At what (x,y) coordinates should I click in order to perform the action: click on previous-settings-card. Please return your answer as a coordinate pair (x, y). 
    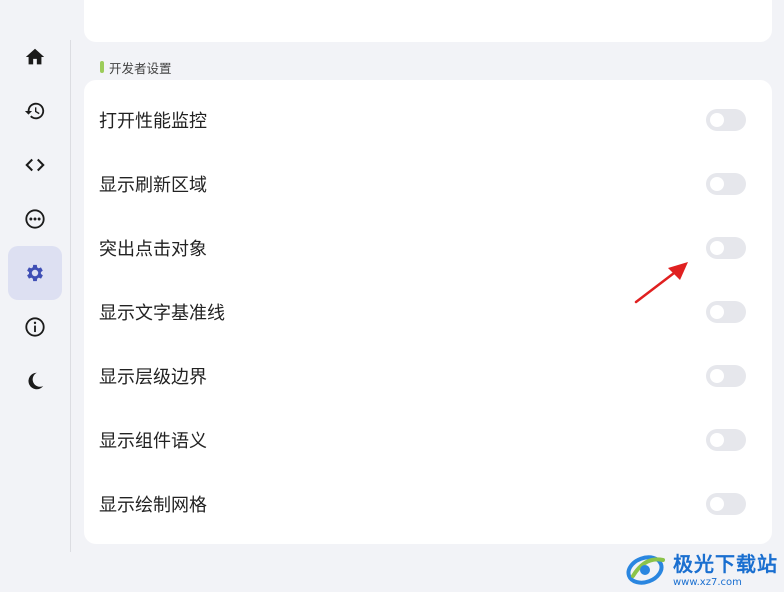
    Looking at the image, I should click on (428, 21).